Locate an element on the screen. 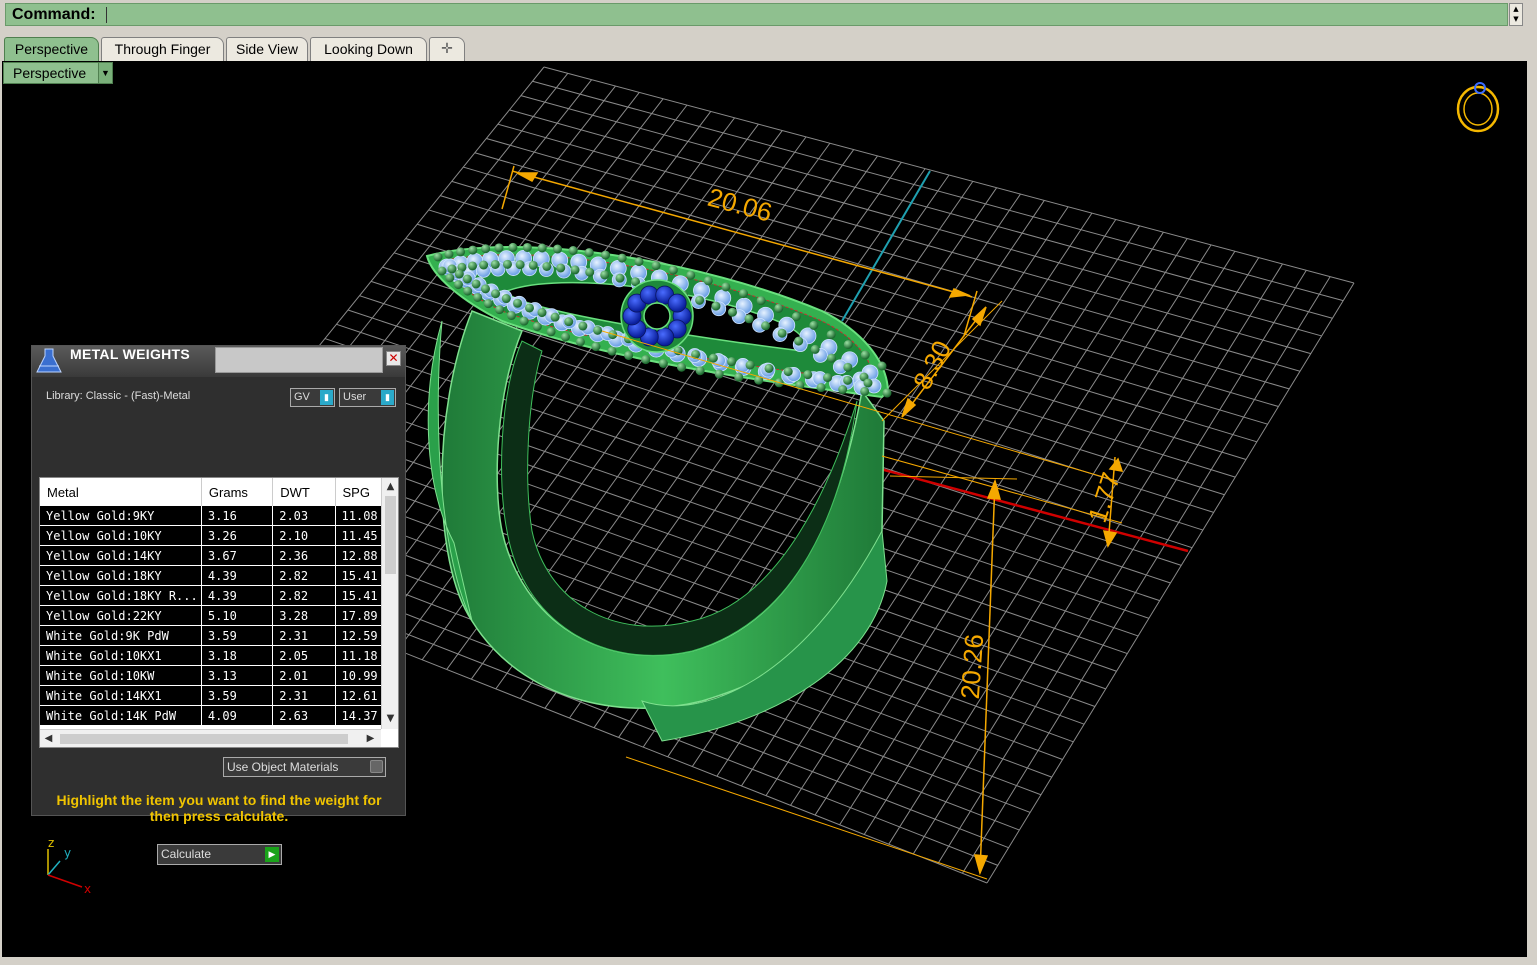  table-row: Yellow Gold:9KY 3.16 2.03 11.08 is located at coordinates (219, 516).